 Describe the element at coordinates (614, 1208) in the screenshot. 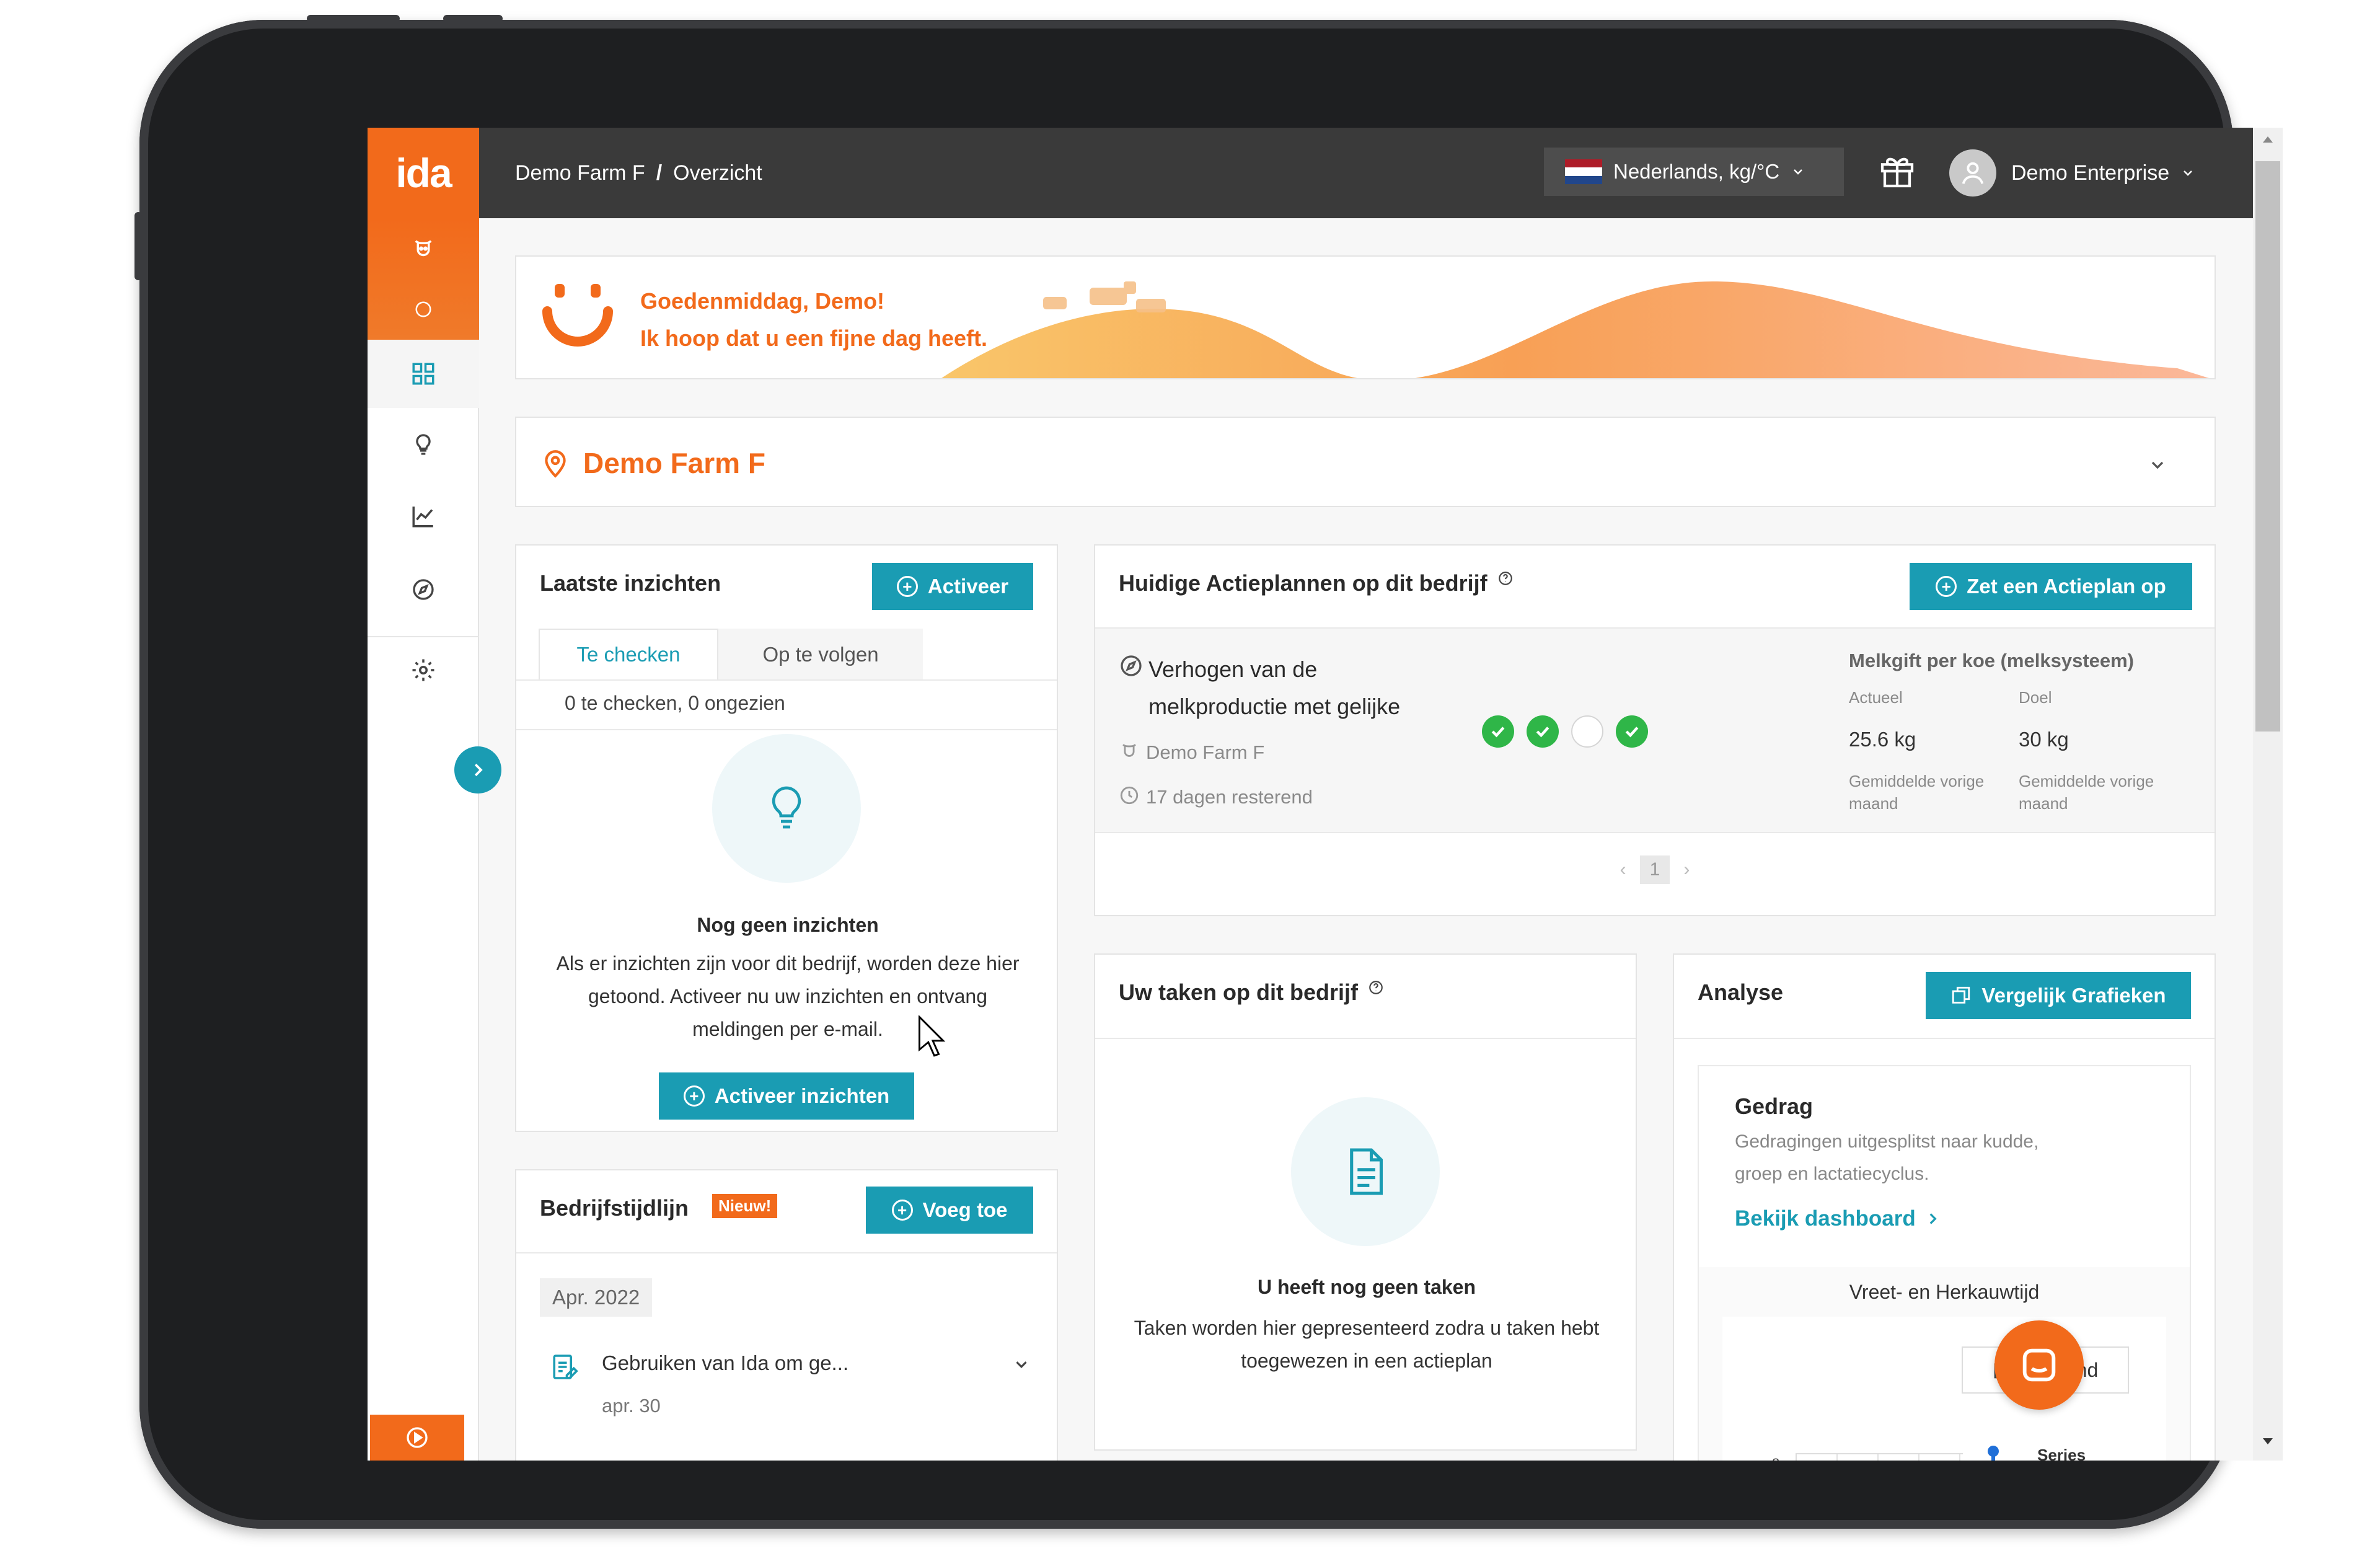

I see `timeline-title: Bedrijfstijdlijn` at that location.